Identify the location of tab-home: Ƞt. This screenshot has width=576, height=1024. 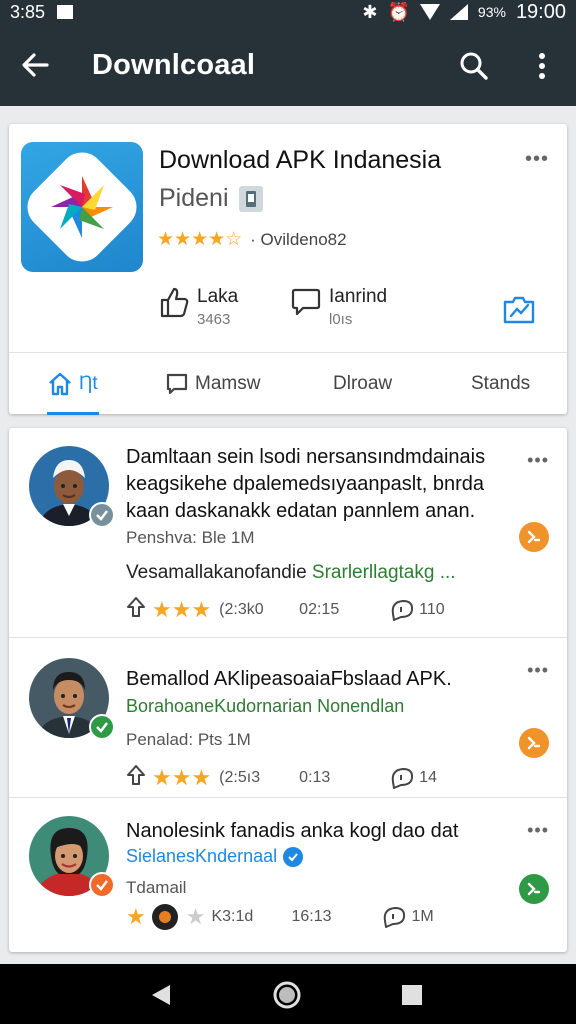
(73, 384).